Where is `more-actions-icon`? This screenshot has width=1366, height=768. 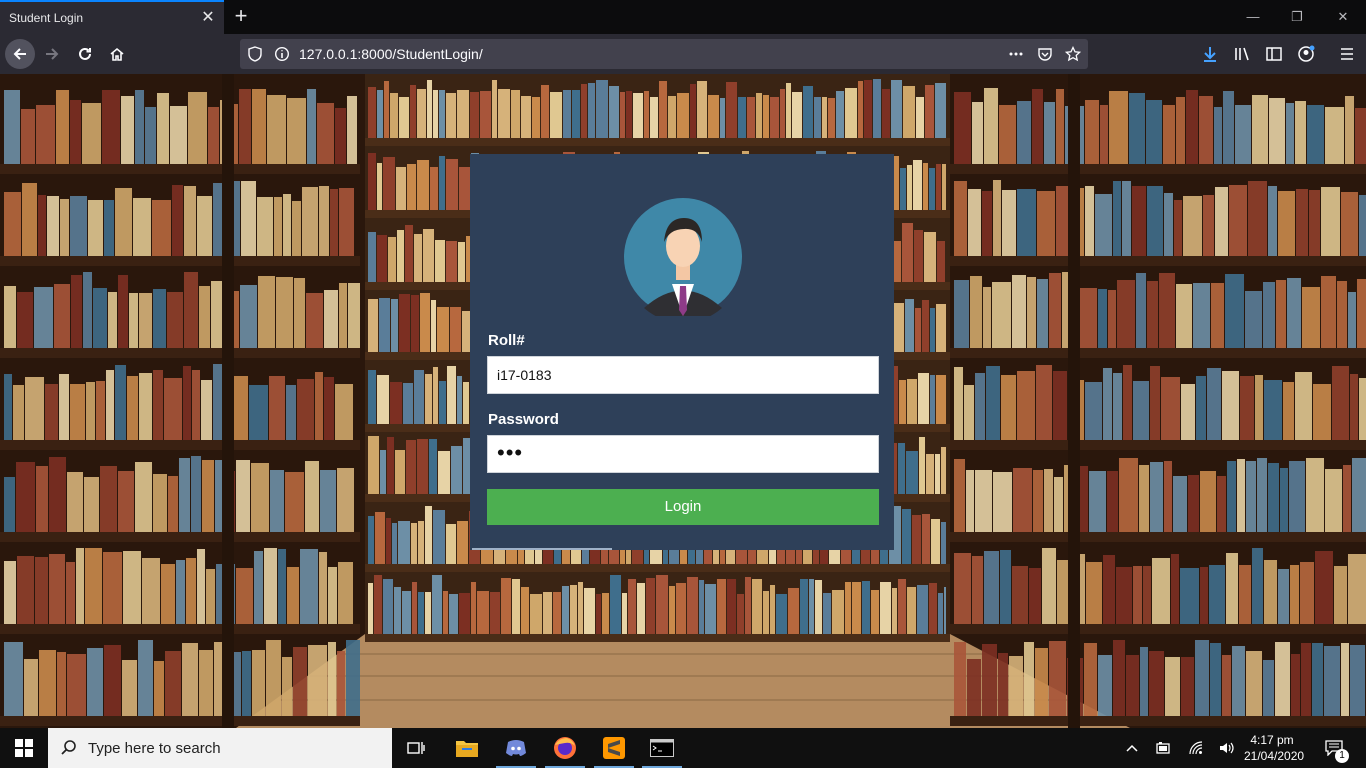 more-actions-icon is located at coordinates (1016, 54).